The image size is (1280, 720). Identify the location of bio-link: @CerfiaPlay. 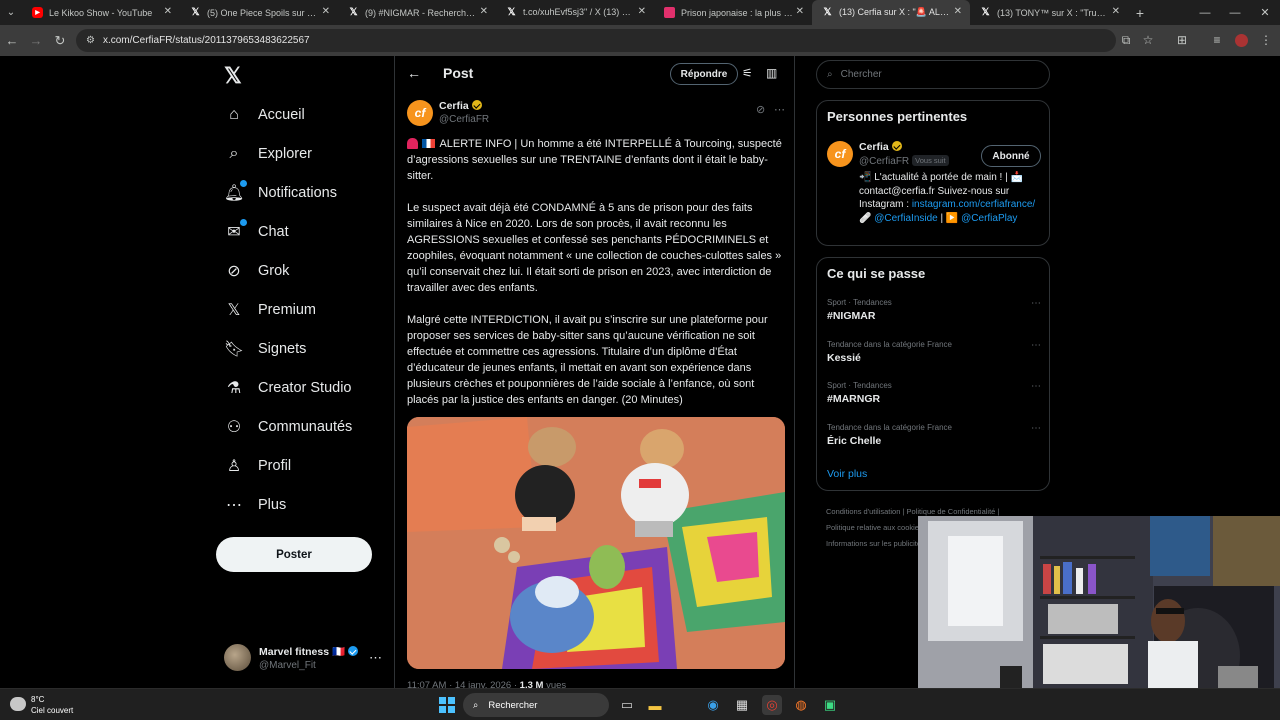
(989, 218).